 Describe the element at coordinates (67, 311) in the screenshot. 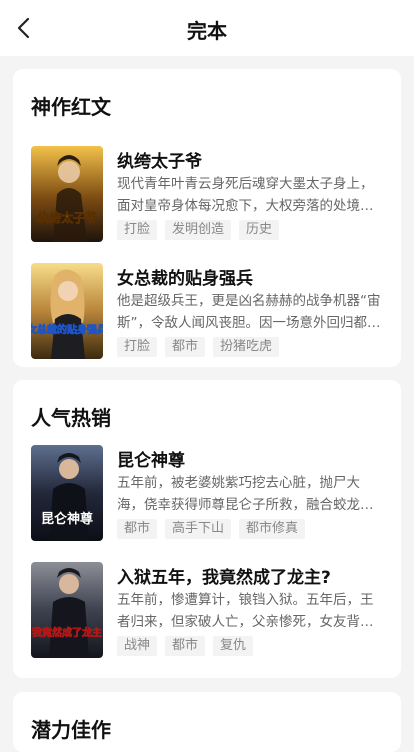

I see `book-cover: 女总裁的贴身强兵` at that location.